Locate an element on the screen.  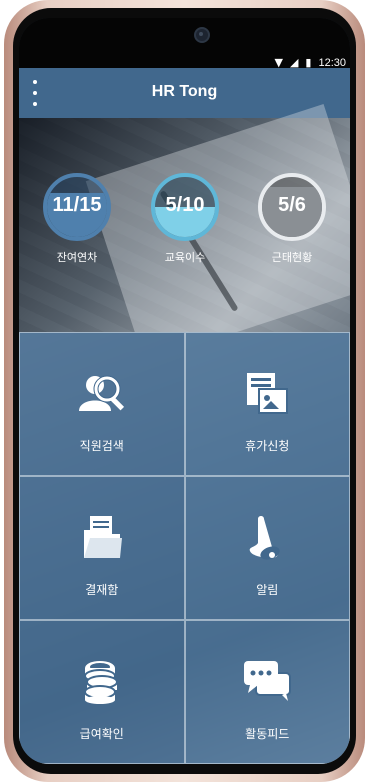
chat-bubbles-icon is located at coordinates (267, 681).